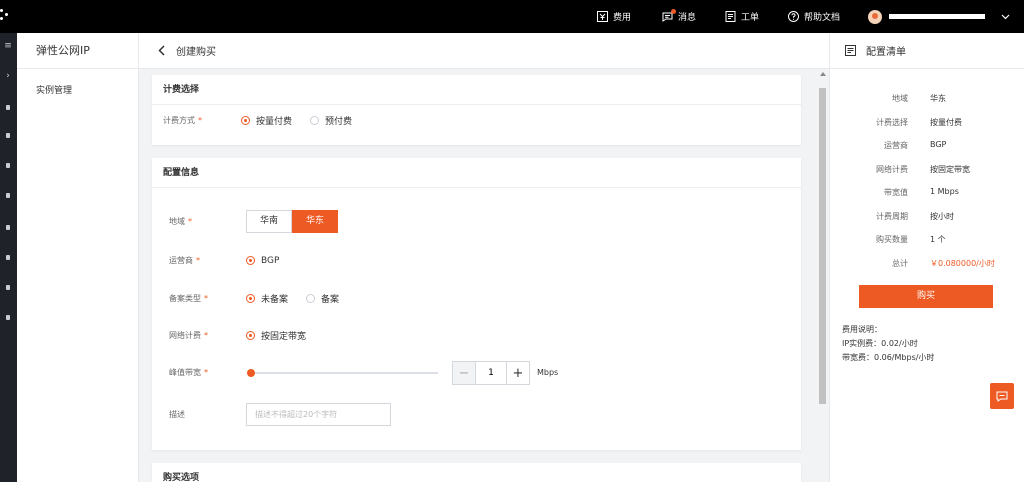 This screenshot has width=1024, height=482. What do you see at coordinates (262, 261) in the screenshot?
I see `radio-bgp: BGP` at bounding box center [262, 261].